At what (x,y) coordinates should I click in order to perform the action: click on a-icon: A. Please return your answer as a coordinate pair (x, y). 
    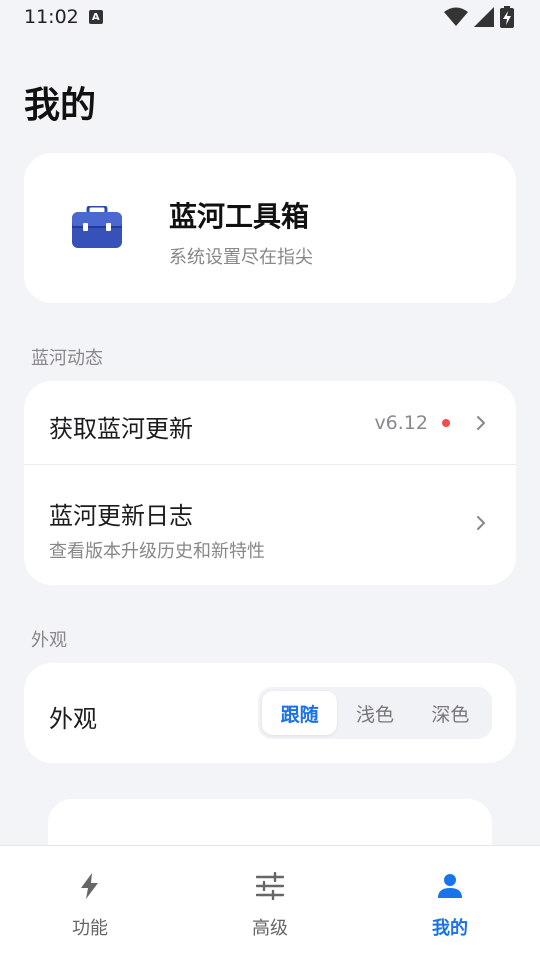
    Looking at the image, I should click on (95, 17).